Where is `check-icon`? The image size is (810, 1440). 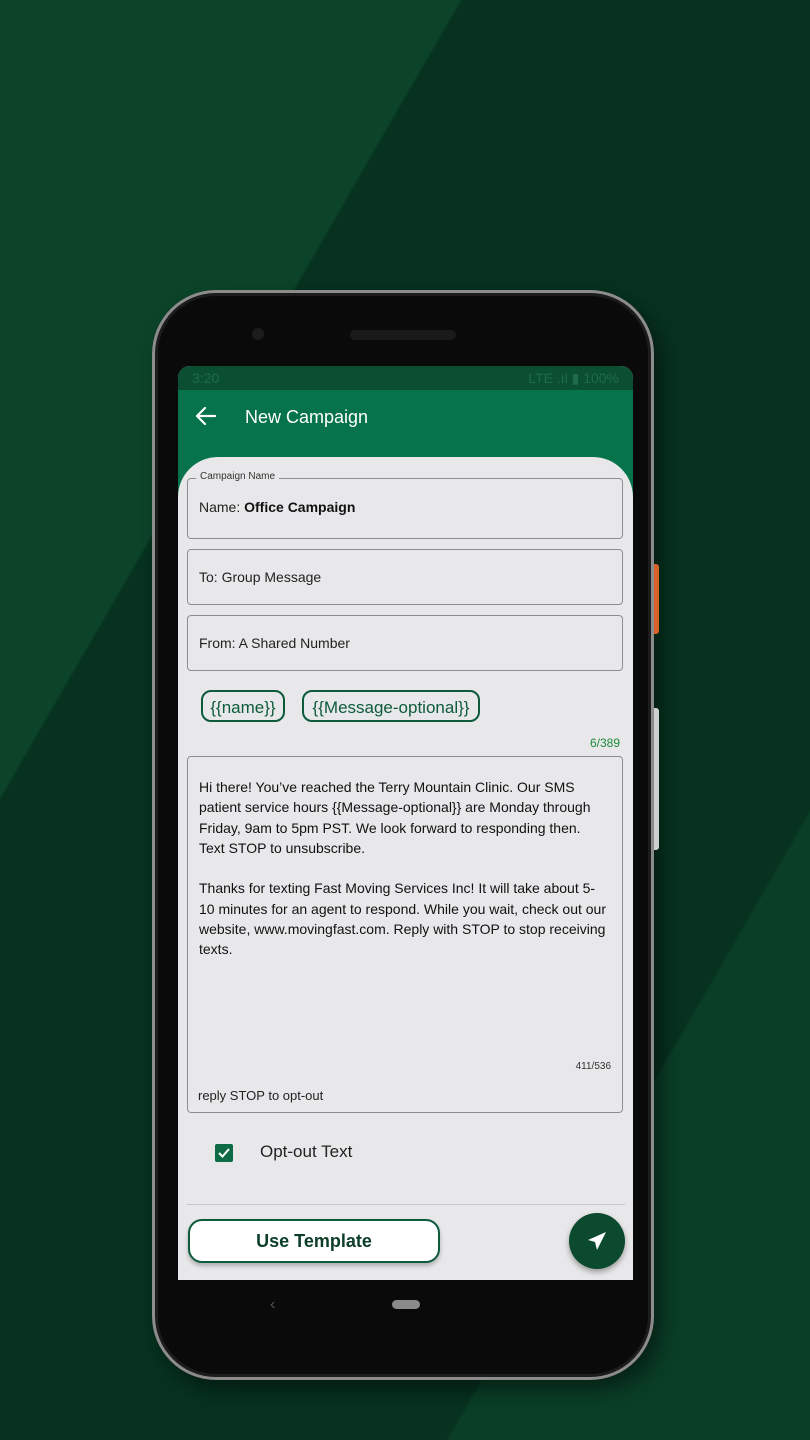 check-icon is located at coordinates (224, 1153).